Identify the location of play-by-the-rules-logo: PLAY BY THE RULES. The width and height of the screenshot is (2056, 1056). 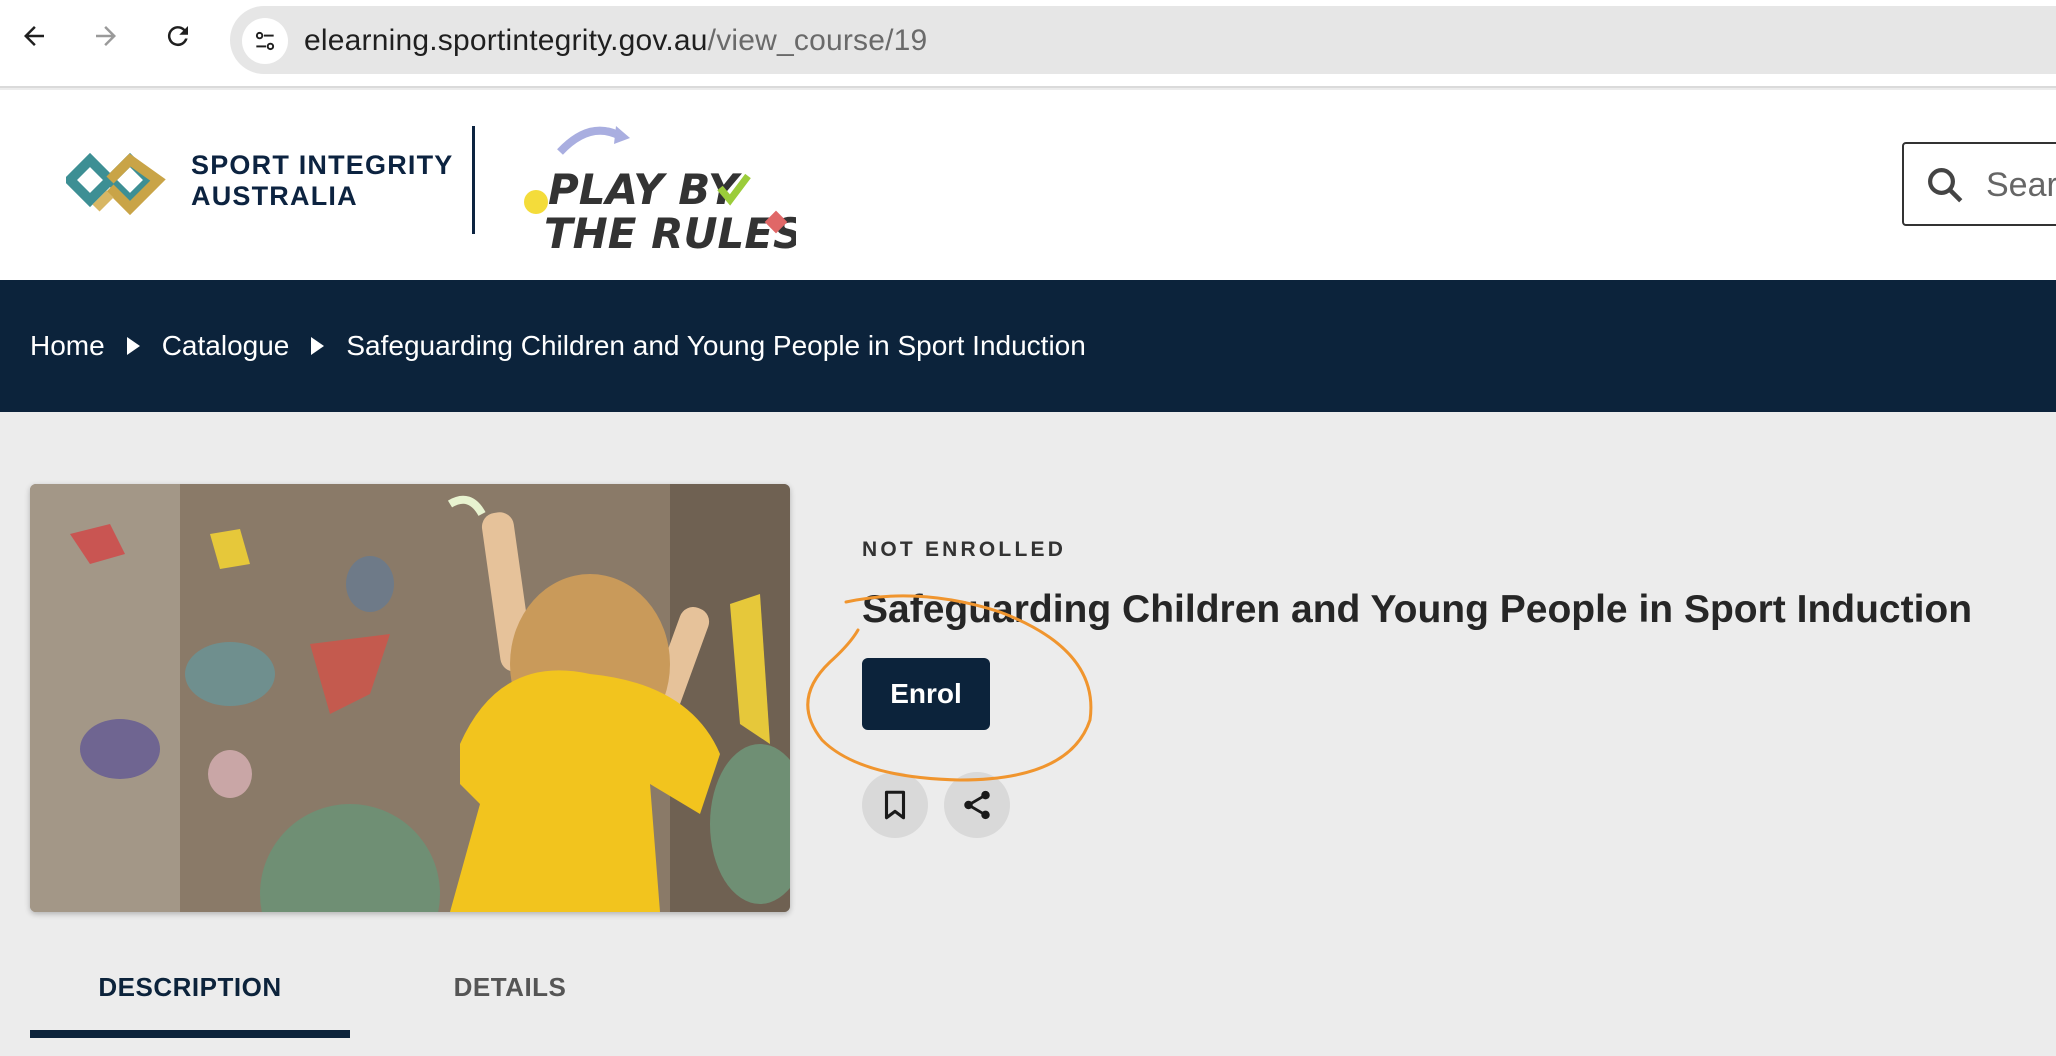
(658, 186).